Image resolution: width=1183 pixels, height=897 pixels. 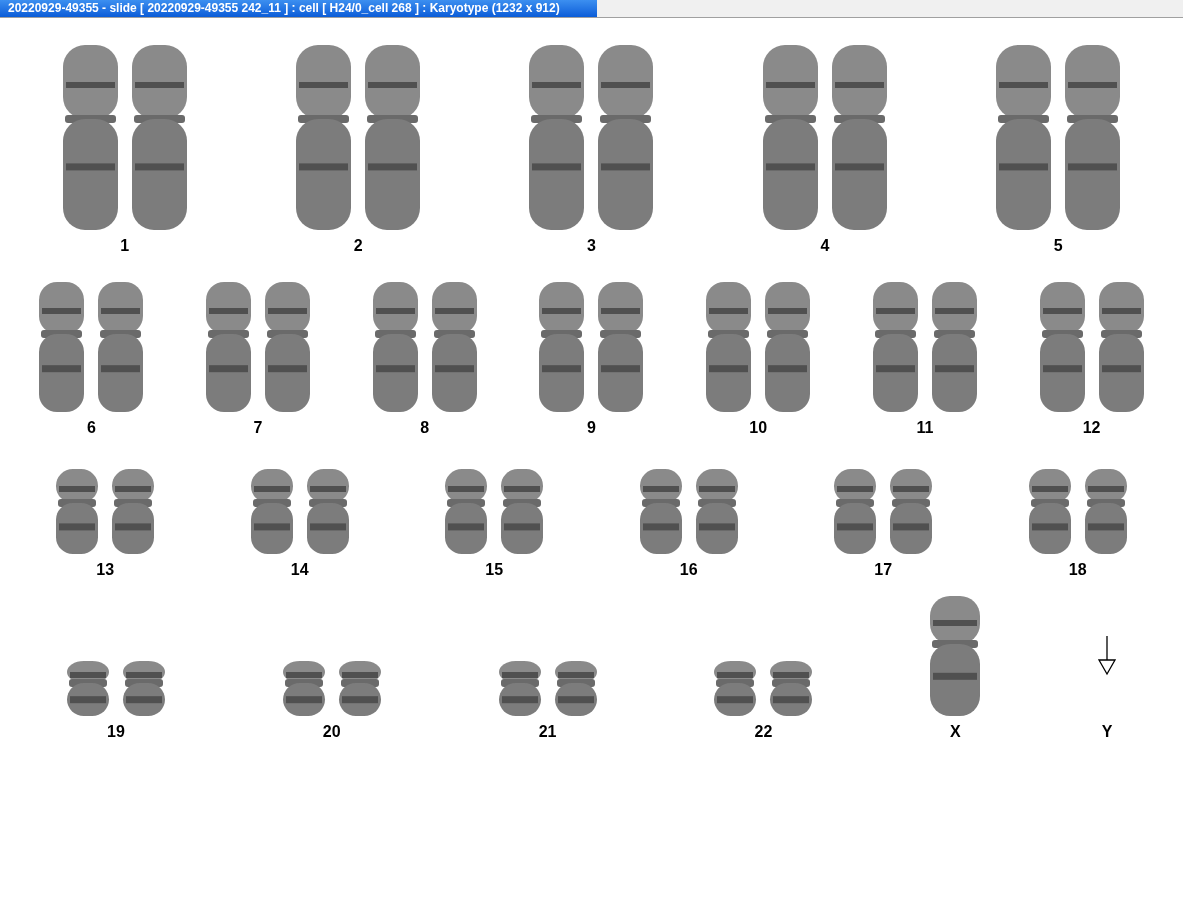 I want to click on chromosome-label: 13, so click(x=105, y=570).